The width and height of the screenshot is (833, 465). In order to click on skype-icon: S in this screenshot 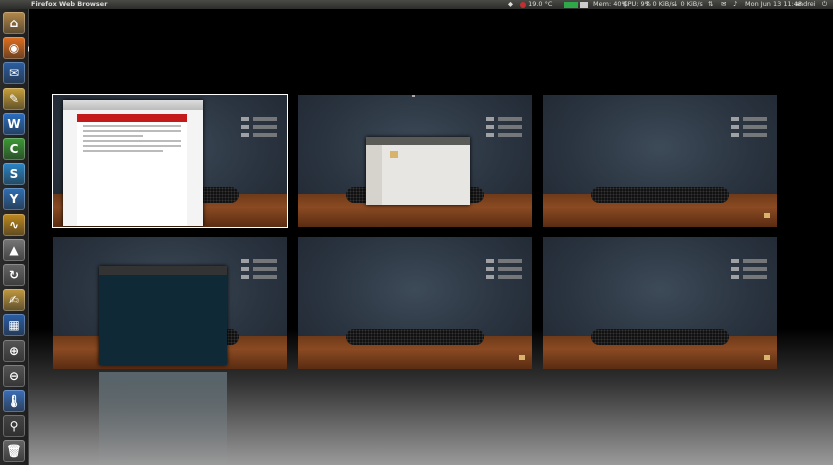, I will do `click(14, 174)`.